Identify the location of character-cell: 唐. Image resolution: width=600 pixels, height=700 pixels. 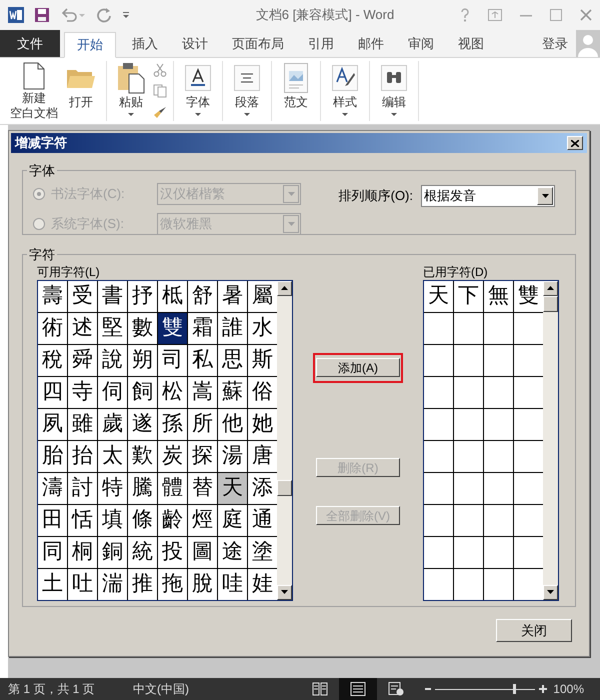
(262, 456).